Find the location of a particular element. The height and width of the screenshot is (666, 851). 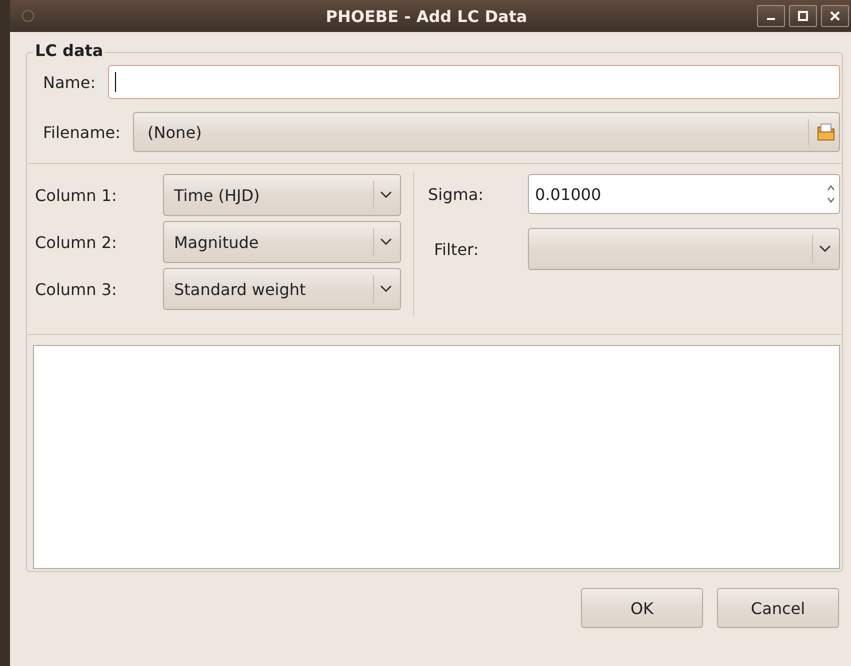

cancel-button: Cancel is located at coordinates (778, 608).